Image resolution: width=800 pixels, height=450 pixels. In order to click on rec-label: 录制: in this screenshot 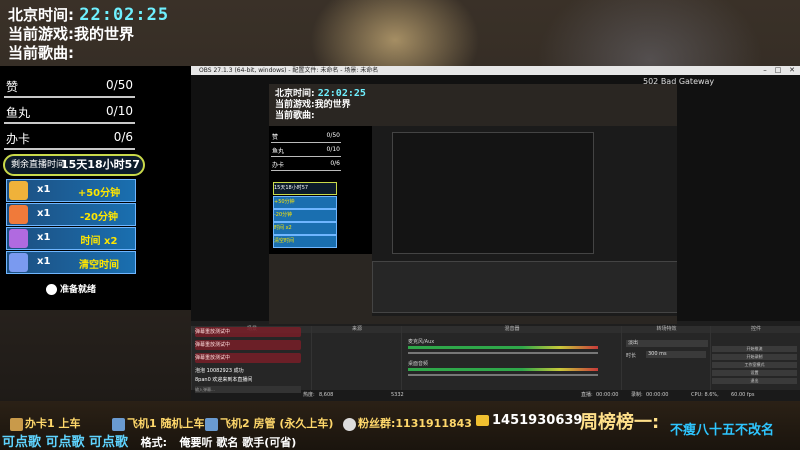, I will do `click(637, 395)`.